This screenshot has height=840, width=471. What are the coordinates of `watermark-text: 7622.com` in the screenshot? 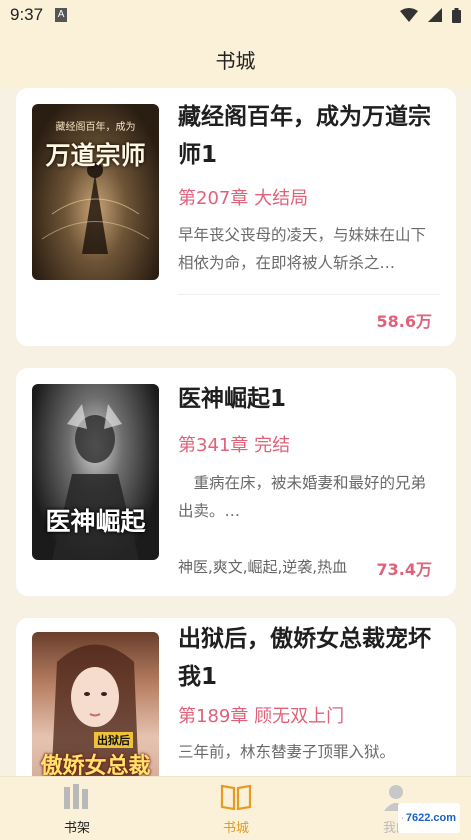 It's located at (430, 818).